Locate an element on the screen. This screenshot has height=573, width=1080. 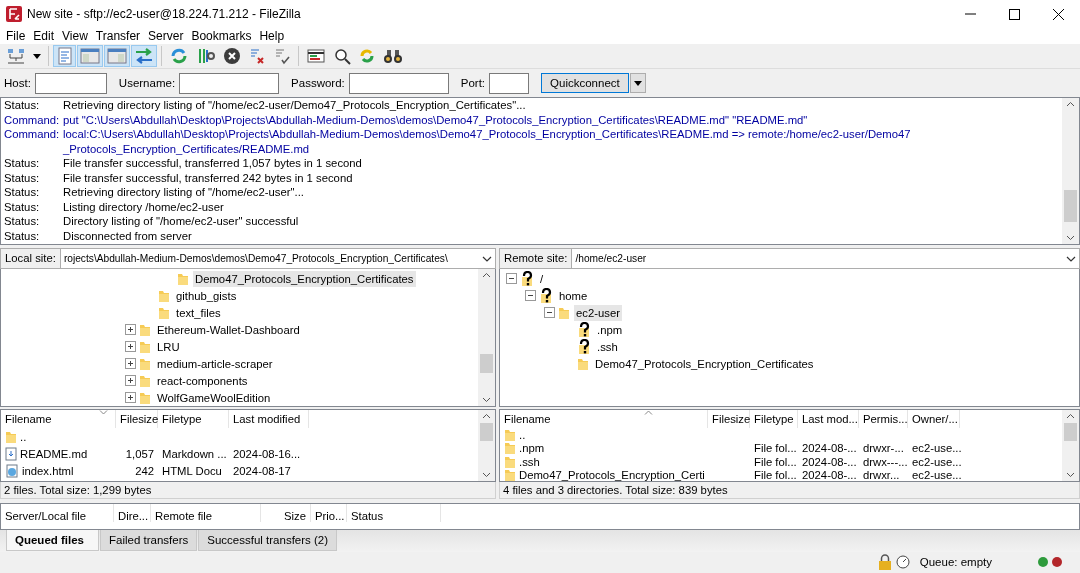
caret-icon is located at coordinates (637, 83).